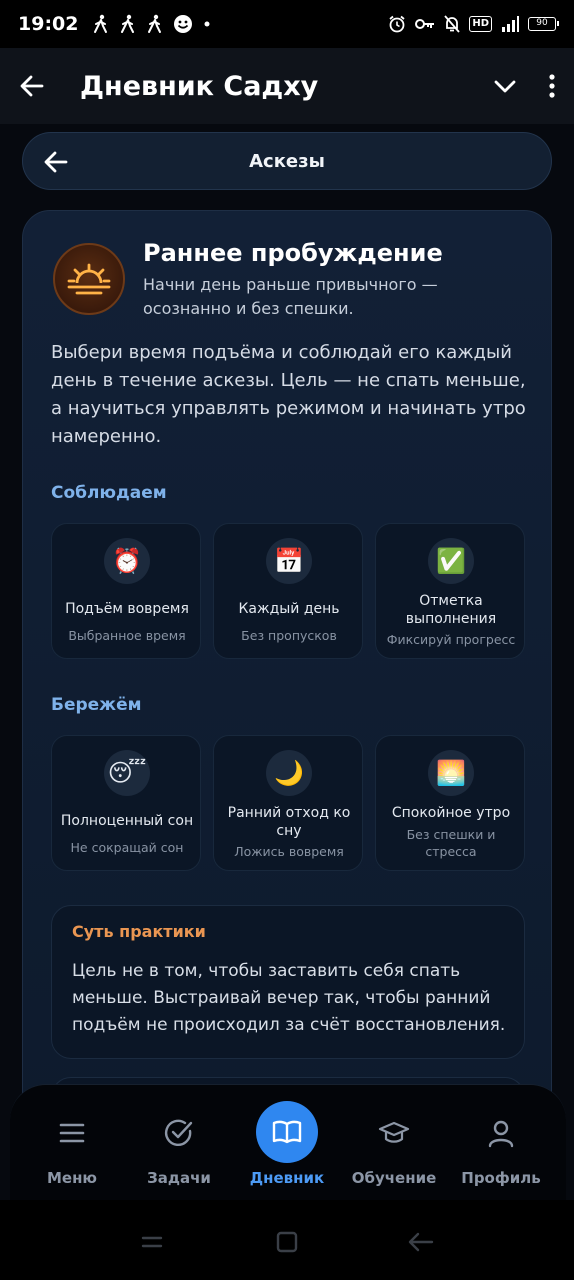 This screenshot has width=574, height=1280. I want to click on tile-subtitle: Без пропусков, so click(289, 635).